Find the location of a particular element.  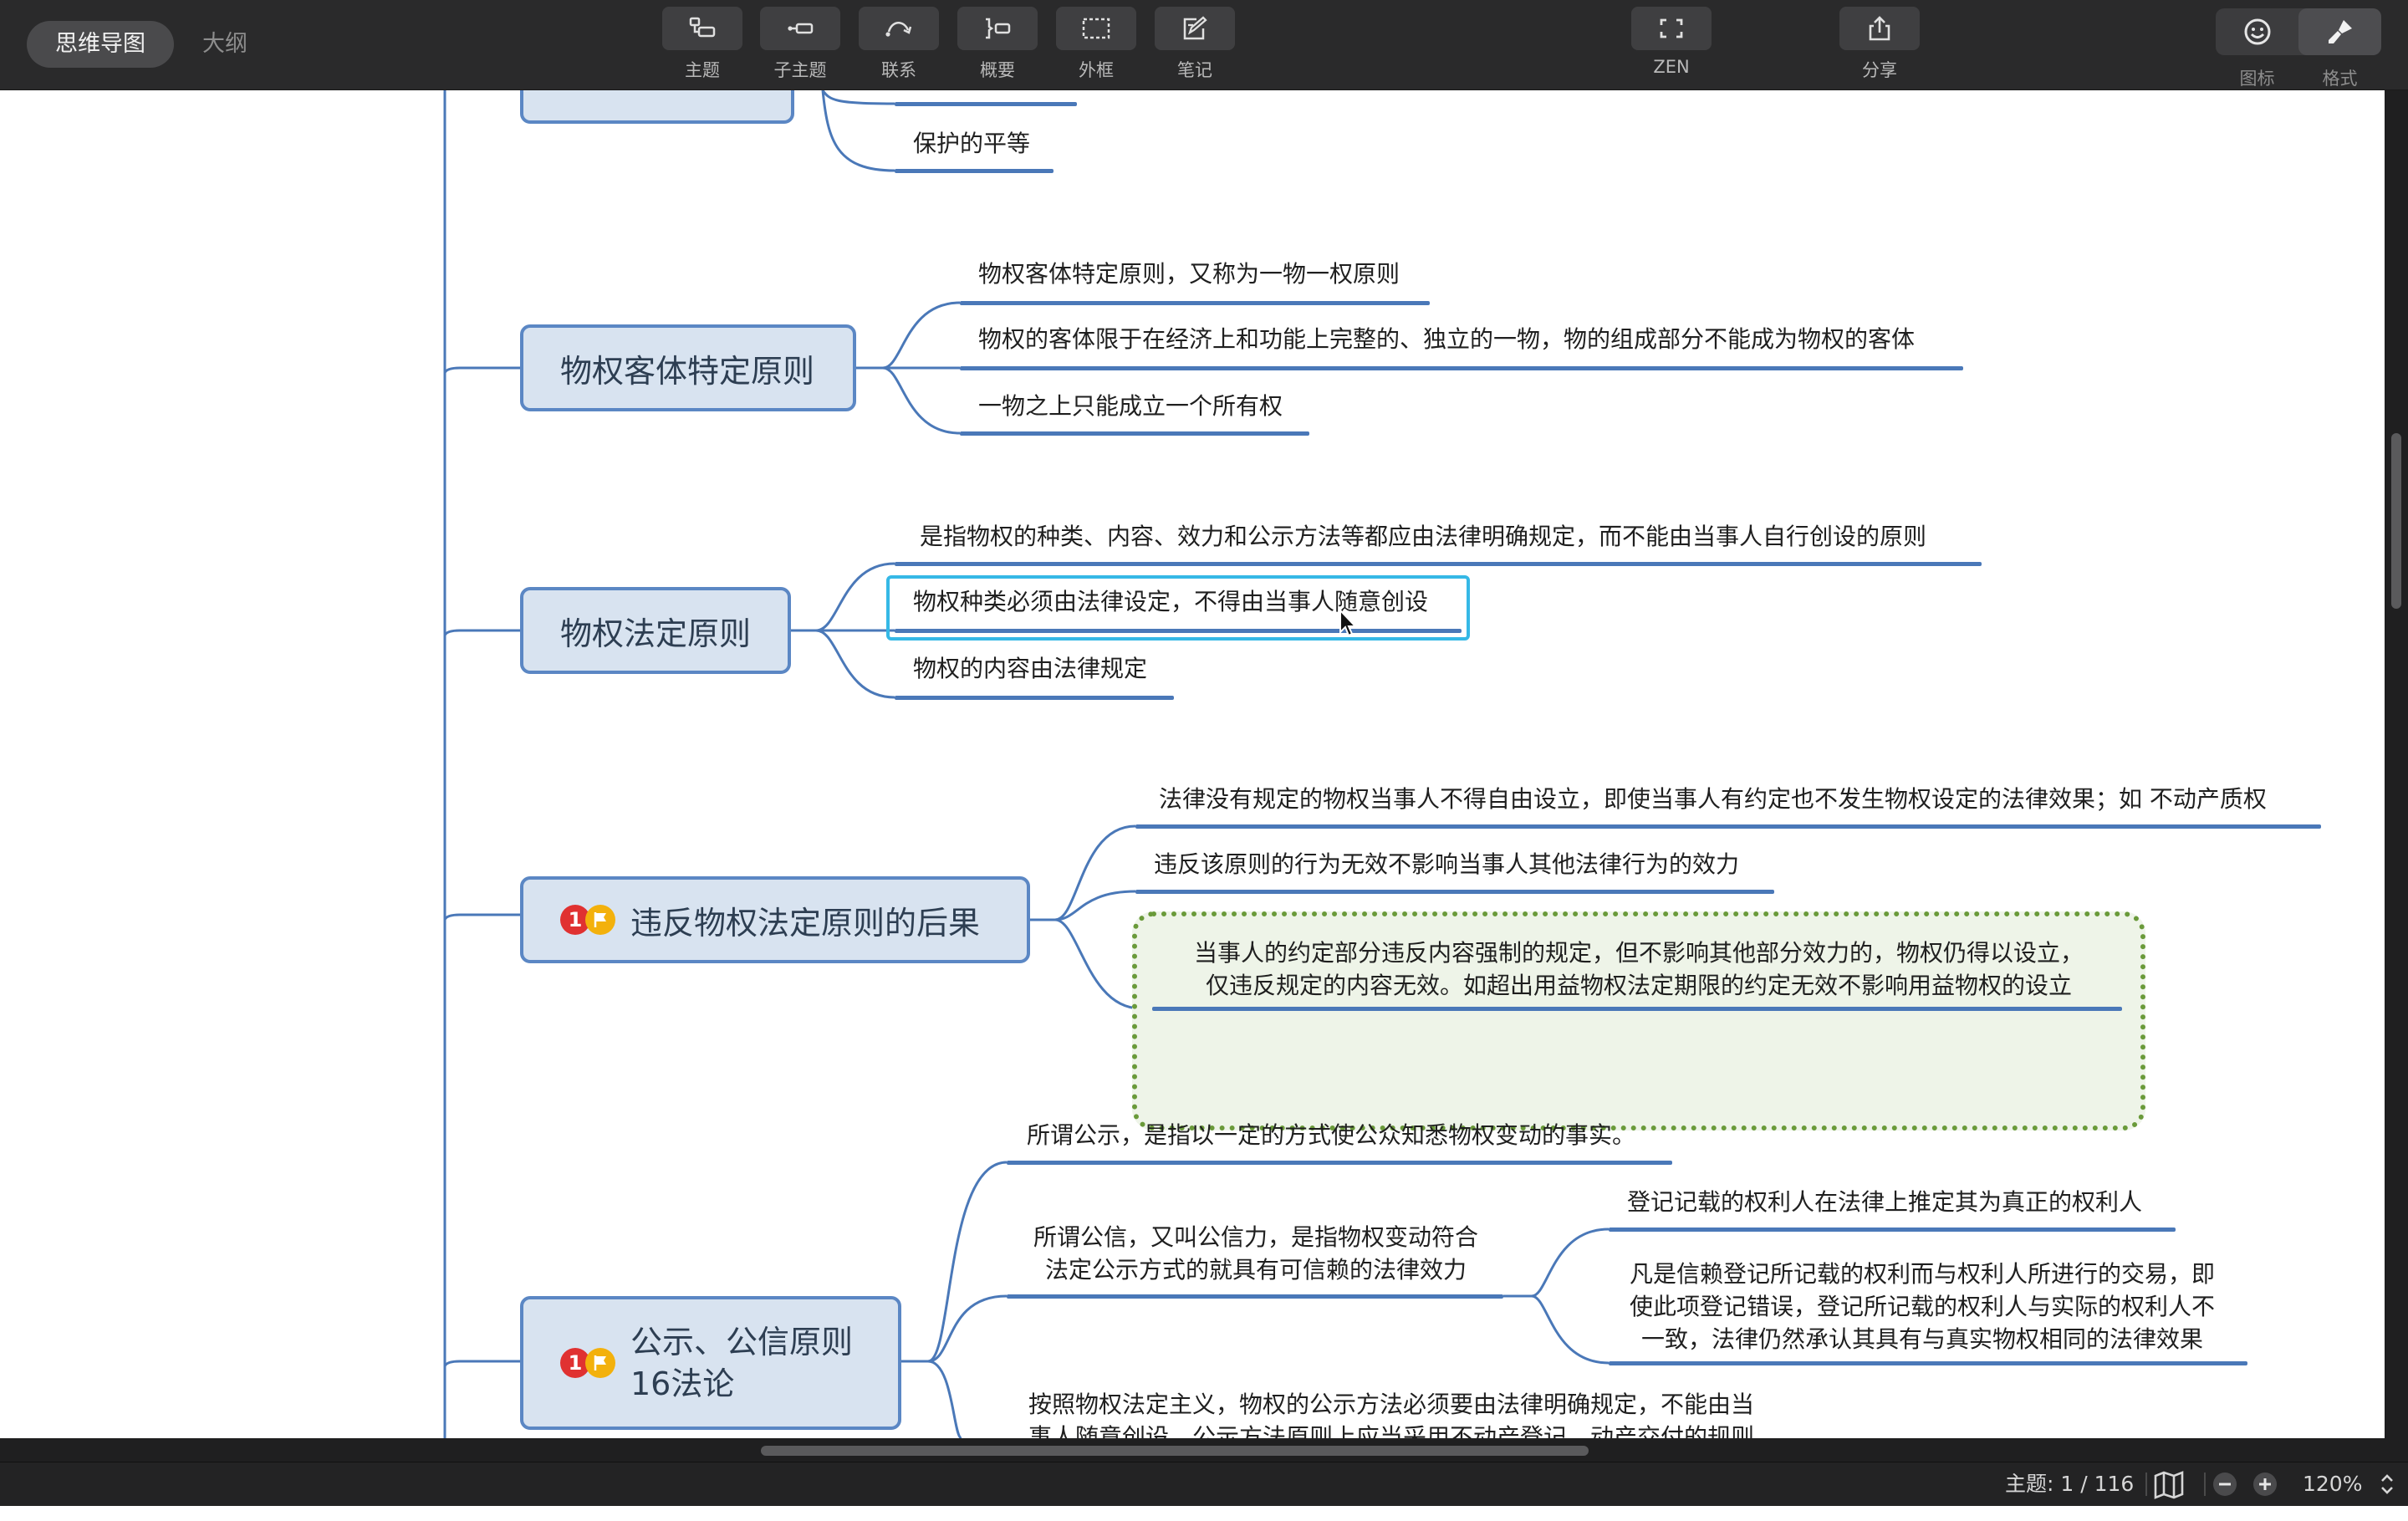

subtopic-tool: 子主题 is located at coordinates (800, 45).